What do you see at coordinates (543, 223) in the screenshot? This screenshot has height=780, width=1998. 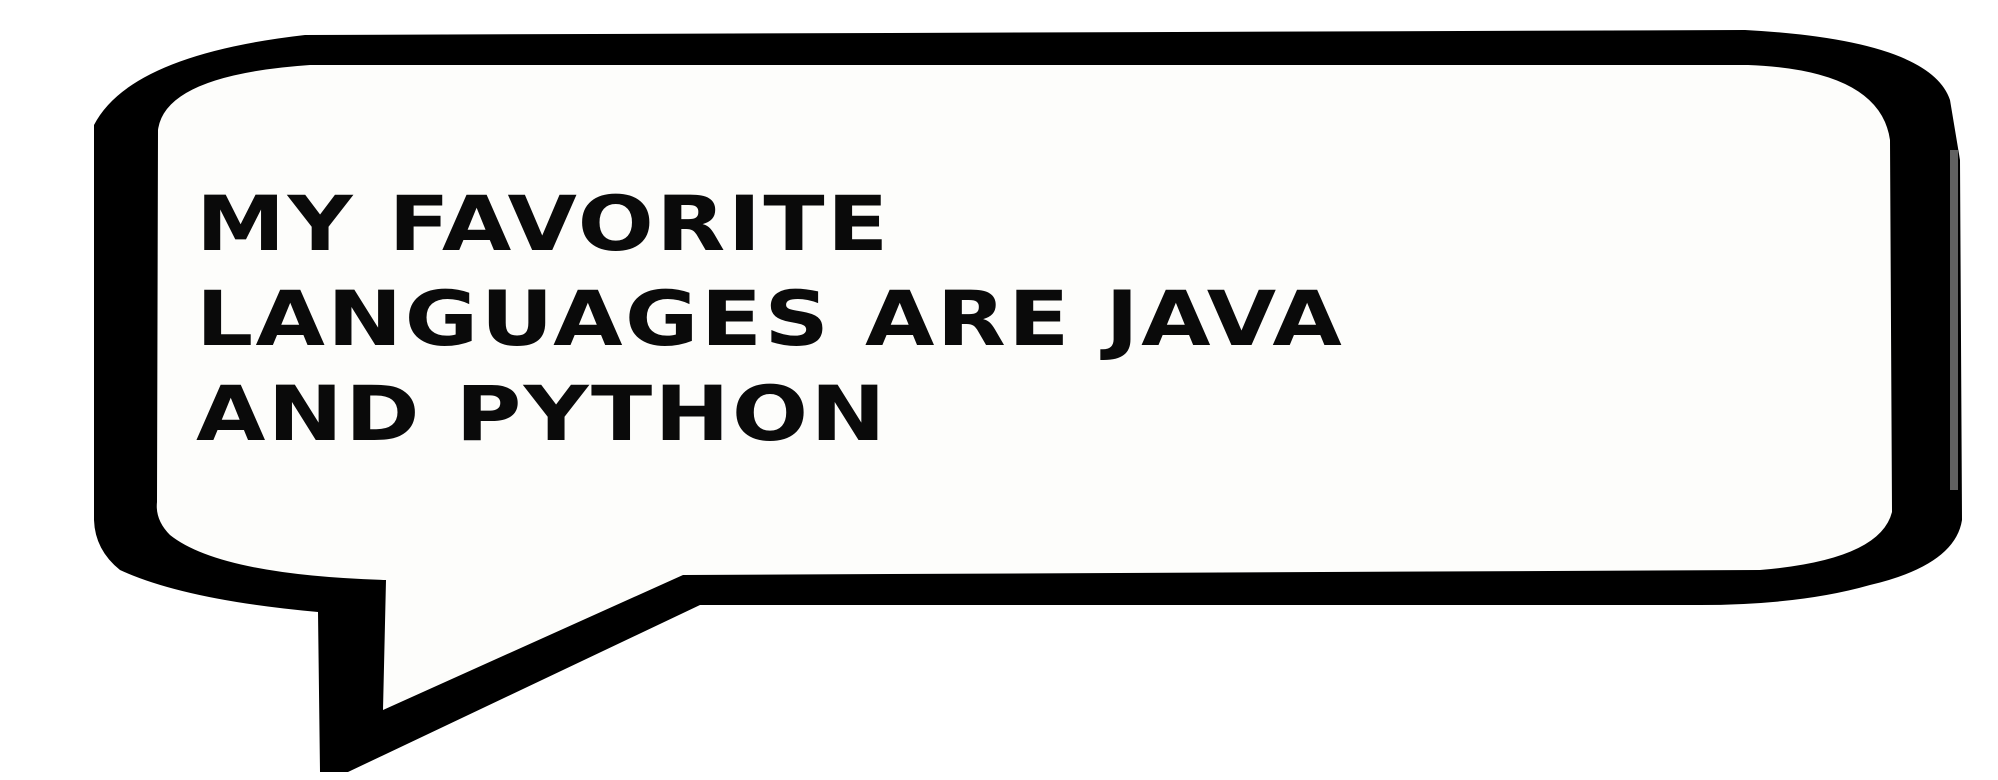 I see `speech-line-1: MY FAVORITE` at bounding box center [543, 223].